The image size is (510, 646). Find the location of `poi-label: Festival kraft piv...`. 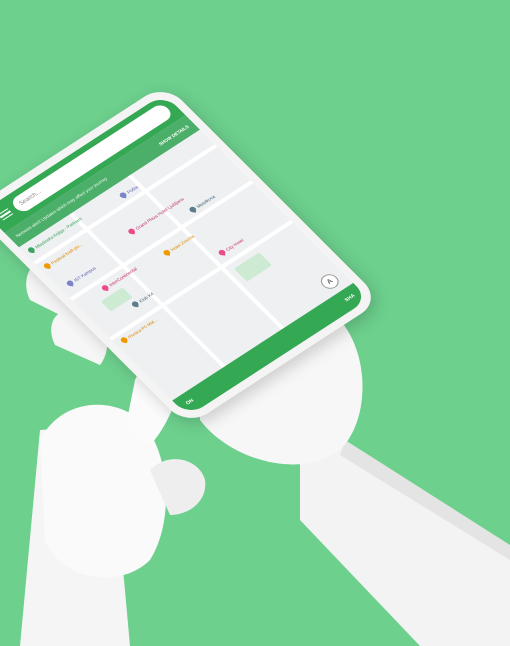

poi-label: Festival kraft piv... is located at coordinates (66, 253).